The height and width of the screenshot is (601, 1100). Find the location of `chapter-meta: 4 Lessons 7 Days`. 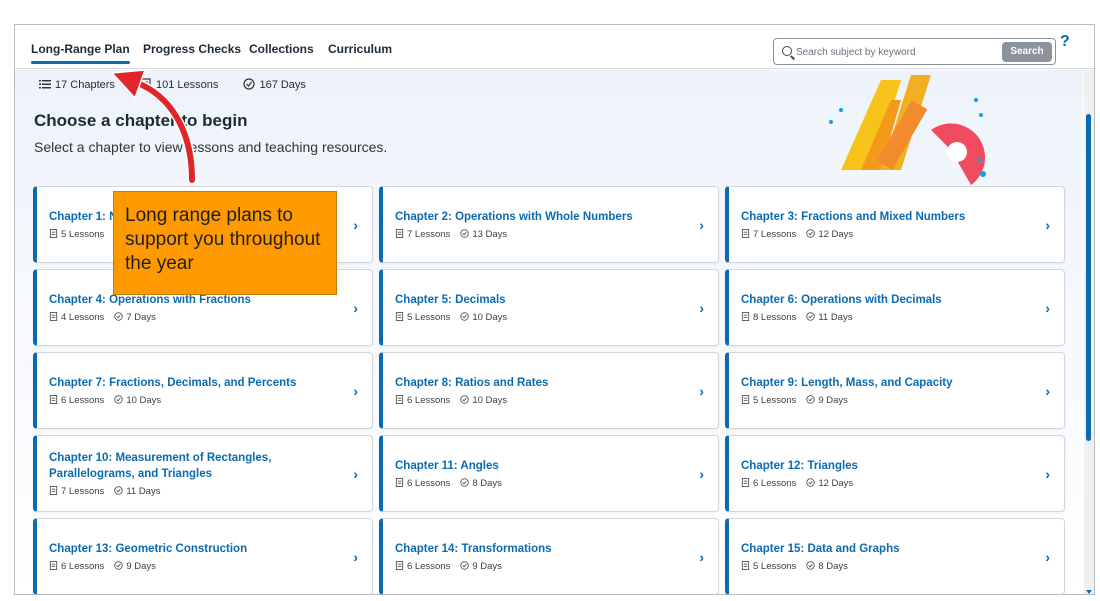

chapter-meta: 4 Lessons 7 Days is located at coordinates (102, 317).